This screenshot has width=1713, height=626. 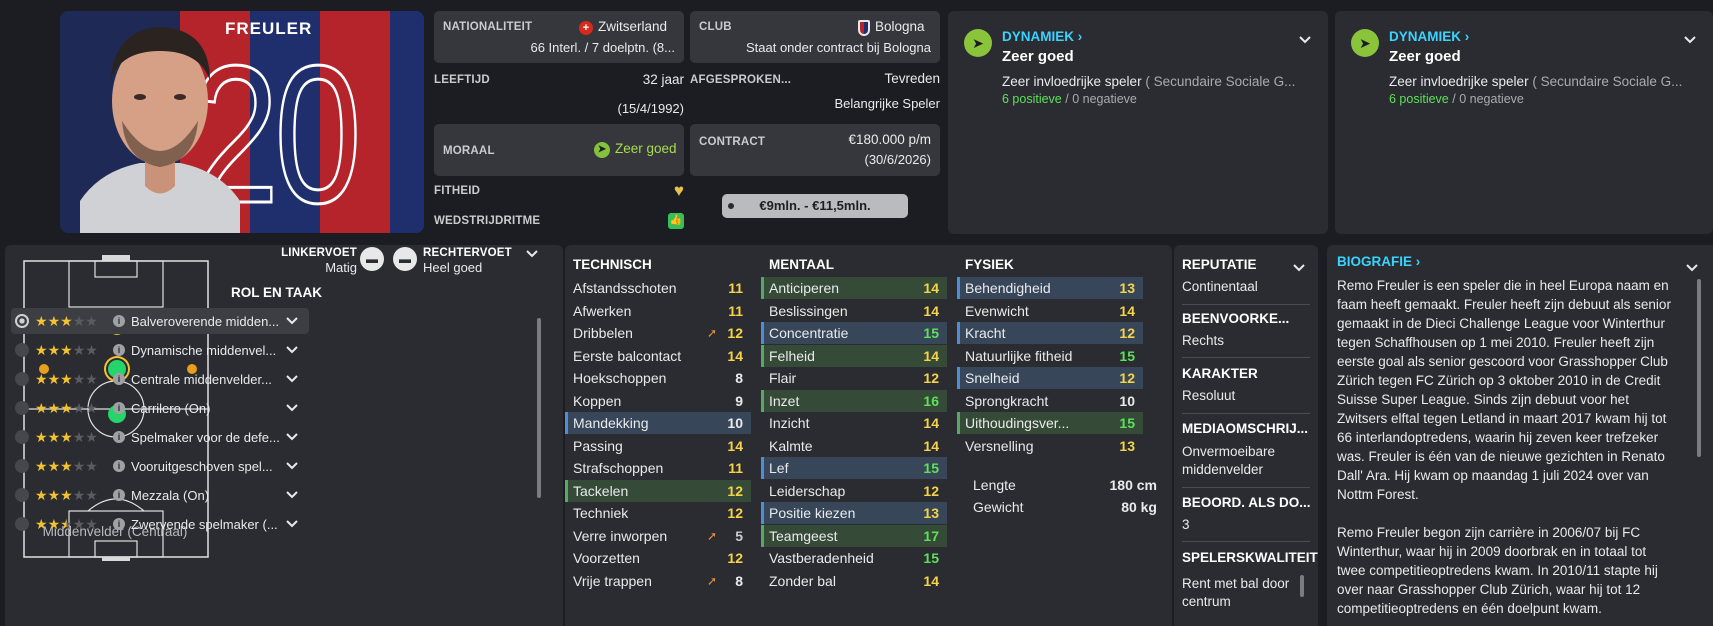 I want to click on roles-scrollbar, so click(x=539, y=408).